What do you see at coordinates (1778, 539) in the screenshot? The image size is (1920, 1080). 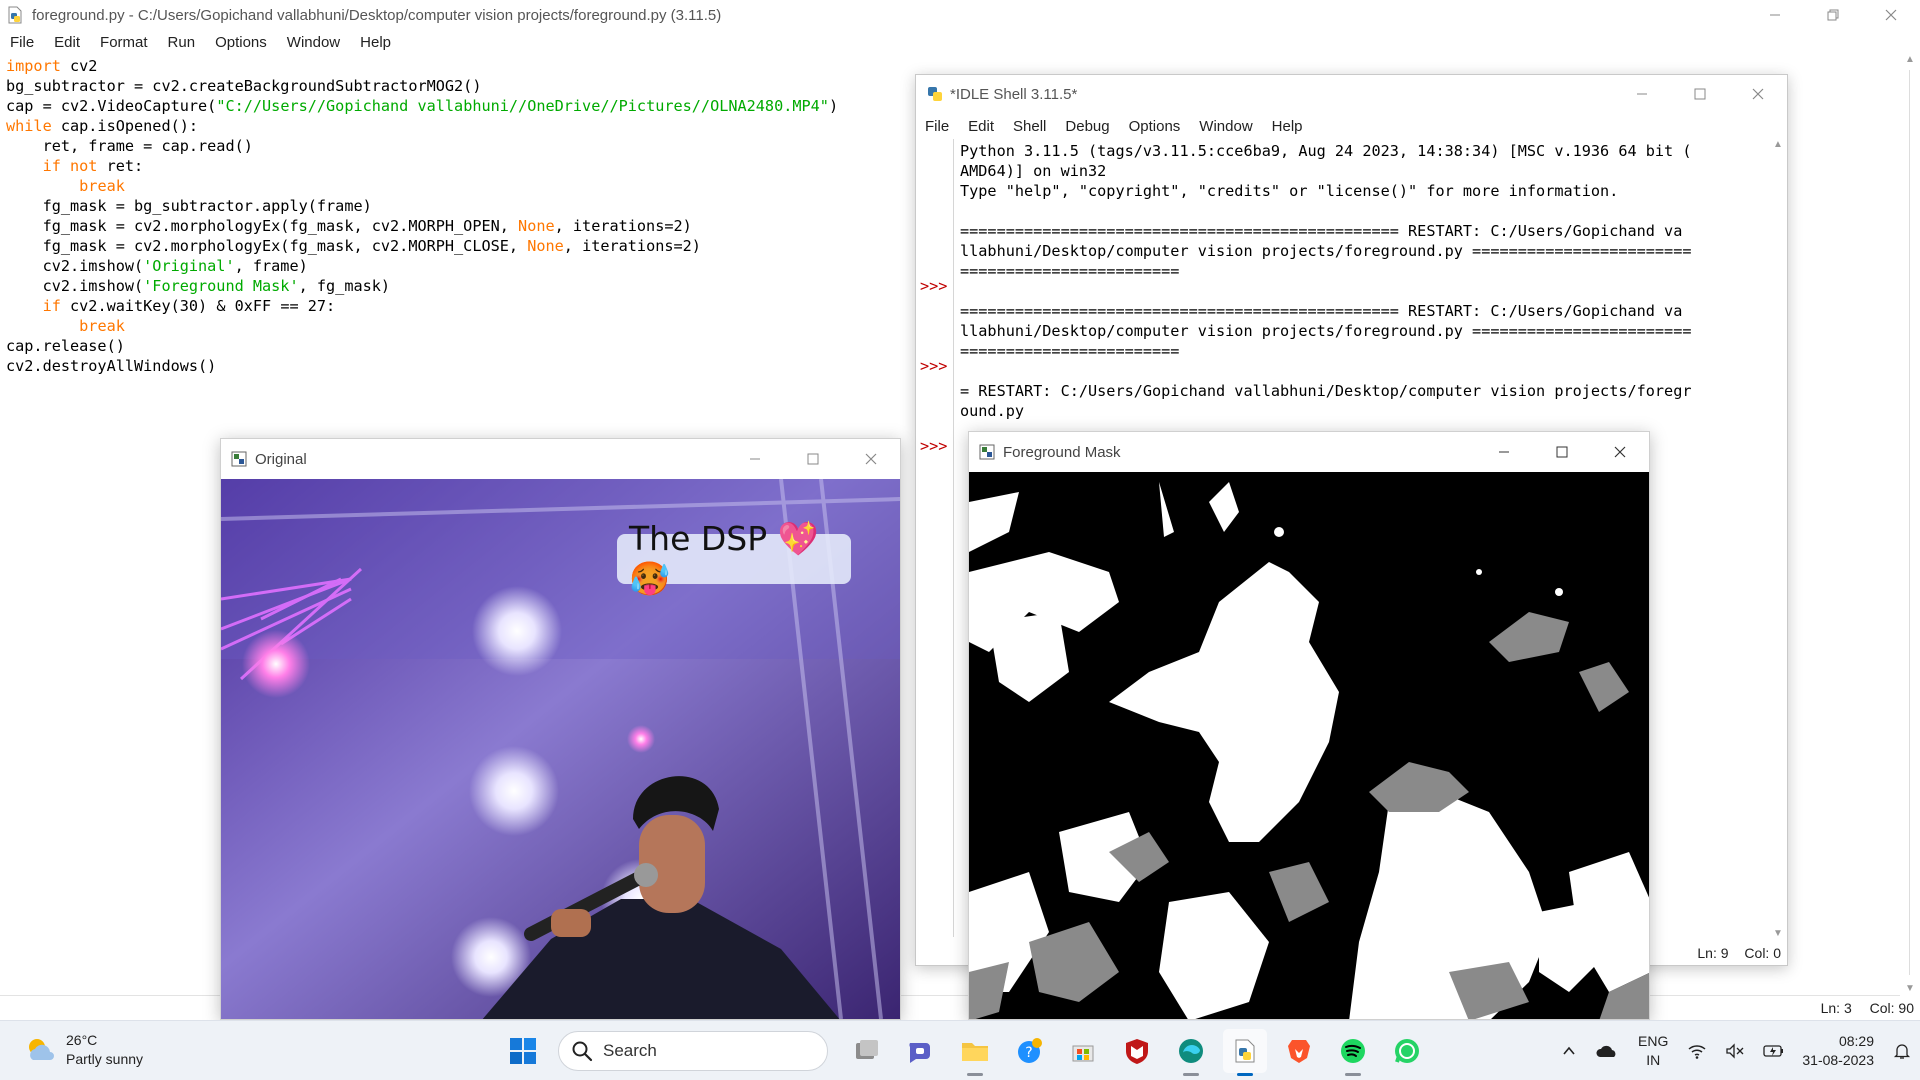 I see `shell-scrollbar: ▲ ▼` at bounding box center [1778, 539].